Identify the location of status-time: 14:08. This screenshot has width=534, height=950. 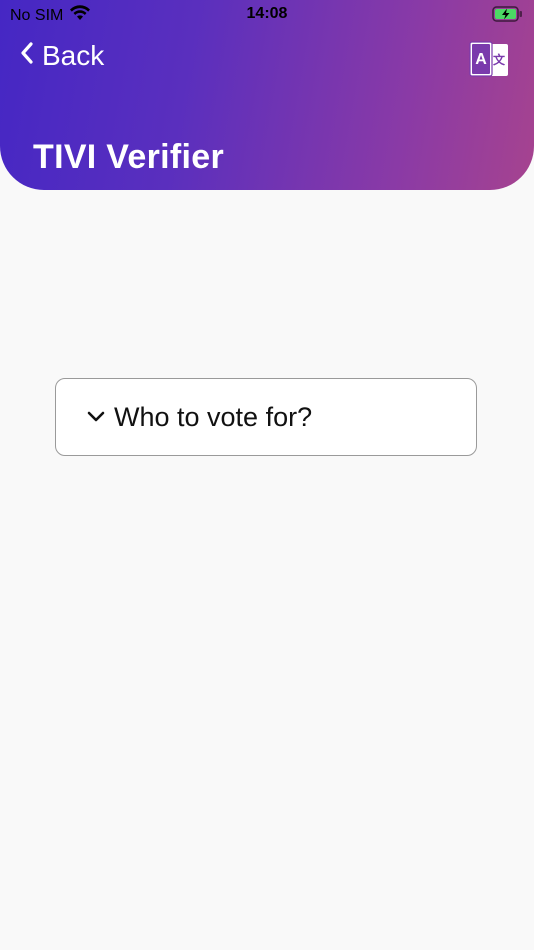
(267, 13).